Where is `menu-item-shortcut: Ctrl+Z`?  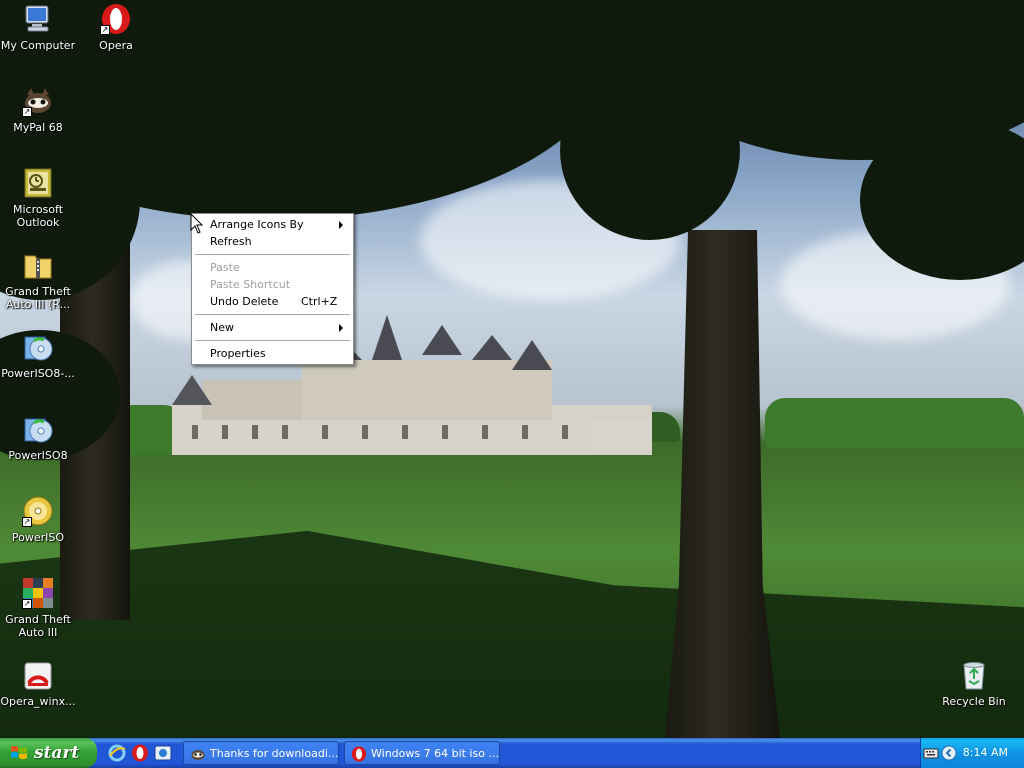
menu-item-shortcut: Ctrl+Z is located at coordinates (319, 301).